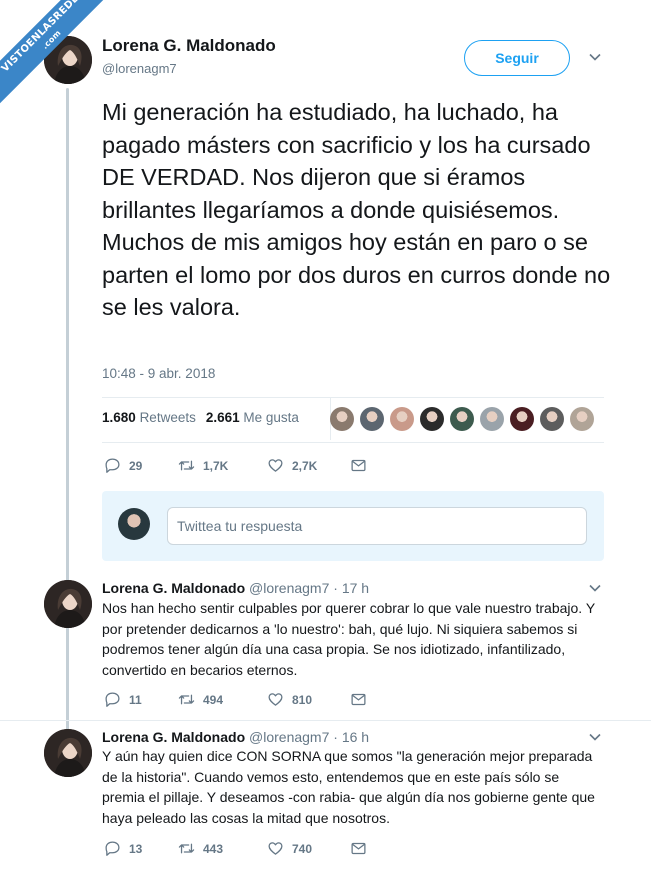  What do you see at coordinates (134, 524) in the screenshot?
I see `viewer-avatar` at bounding box center [134, 524].